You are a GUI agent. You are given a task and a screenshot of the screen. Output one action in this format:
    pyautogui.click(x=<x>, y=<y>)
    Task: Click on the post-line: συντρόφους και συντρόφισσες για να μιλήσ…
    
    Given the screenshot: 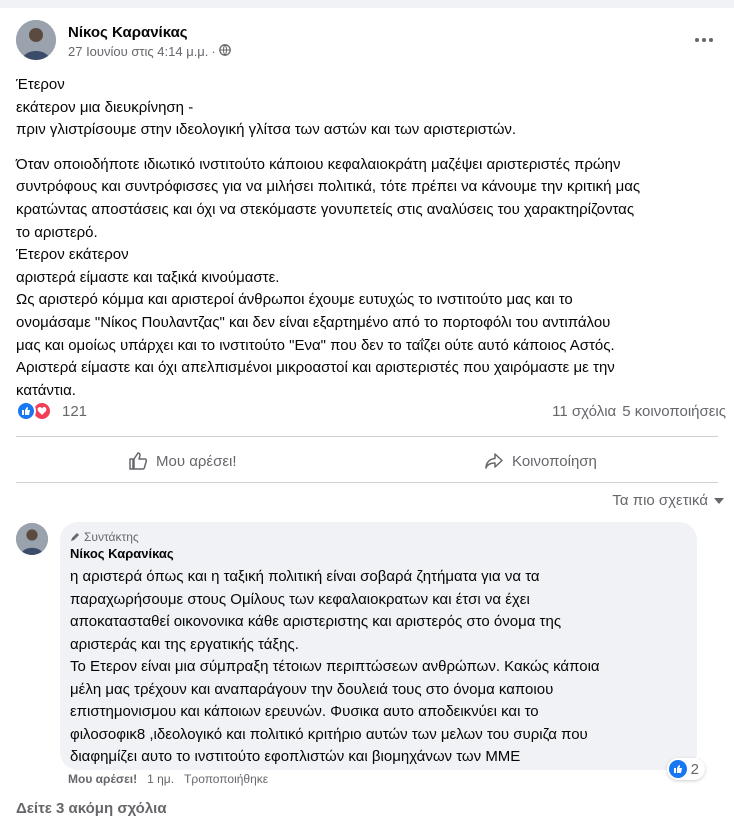 What is the action you would take?
    pyautogui.click(x=328, y=187)
    